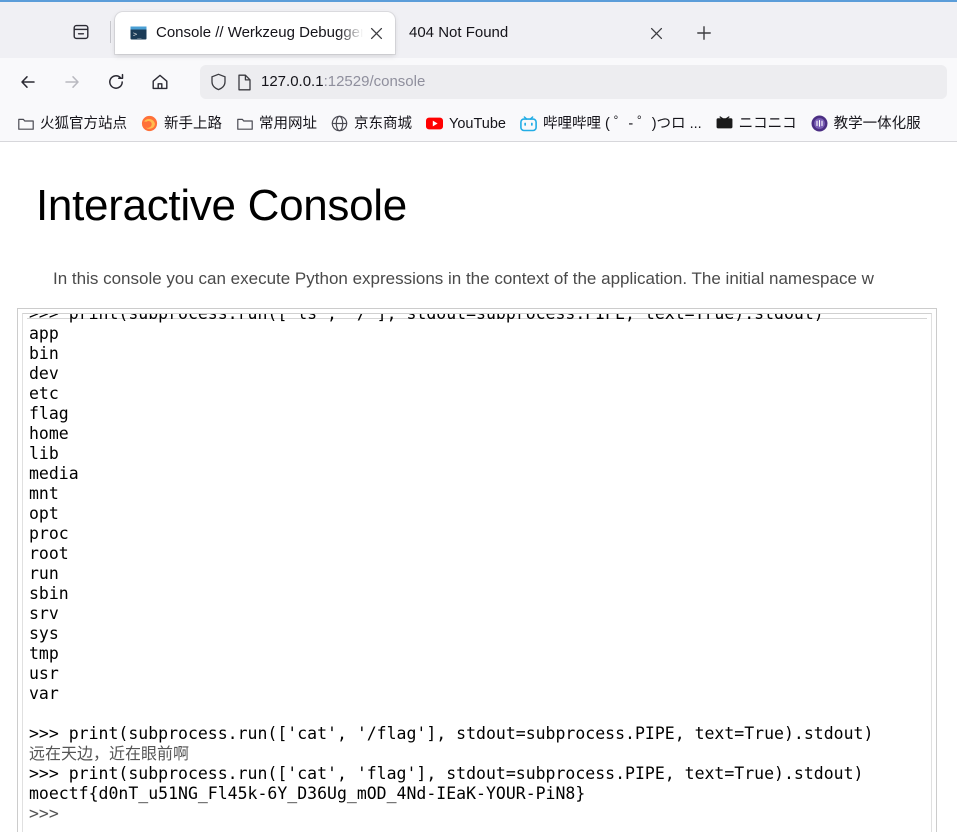  I want to click on bookmark-item-teaching-platform: 教学一体化服, so click(866, 124).